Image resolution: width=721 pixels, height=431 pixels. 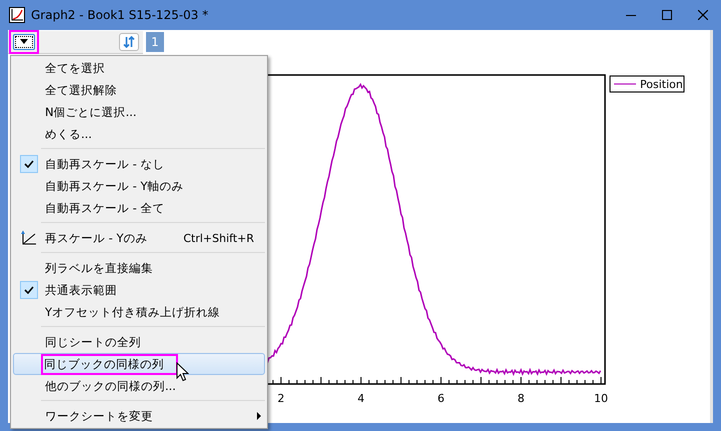 I want to click on sort-icon, so click(x=129, y=42).